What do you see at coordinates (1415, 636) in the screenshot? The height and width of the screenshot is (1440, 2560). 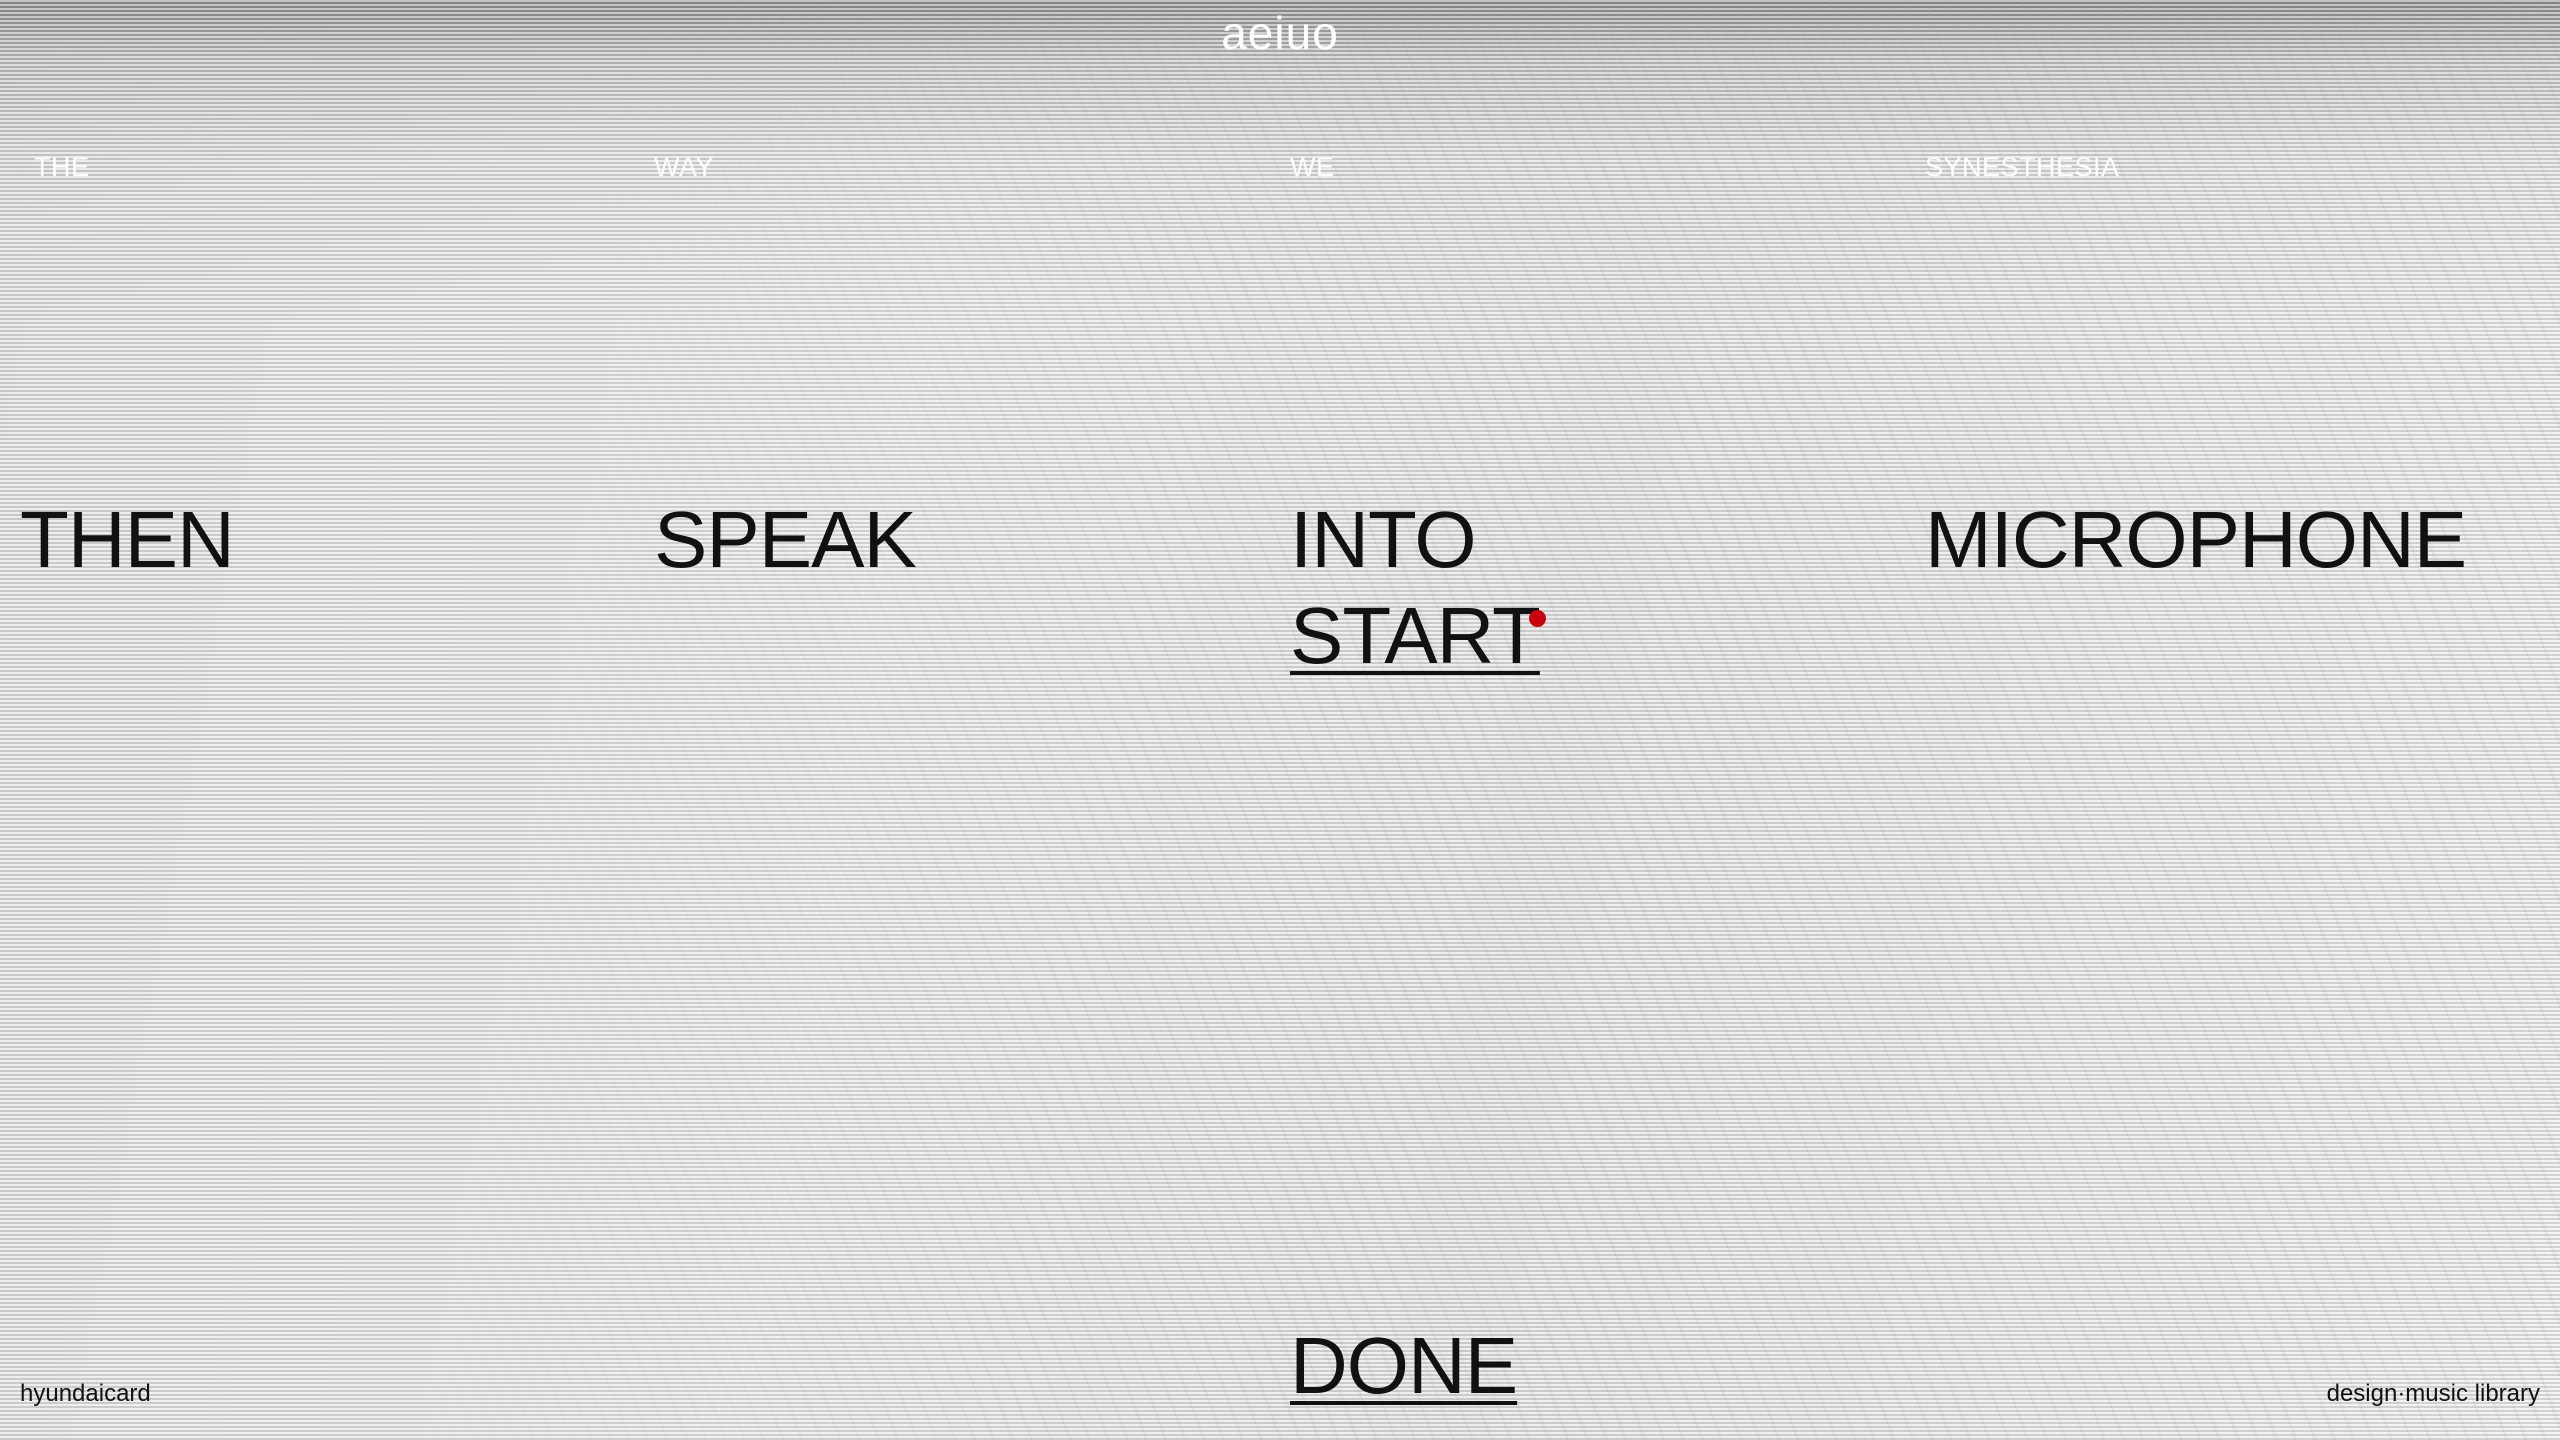 I see `start-button: START` at bounding box center [1415, 636].